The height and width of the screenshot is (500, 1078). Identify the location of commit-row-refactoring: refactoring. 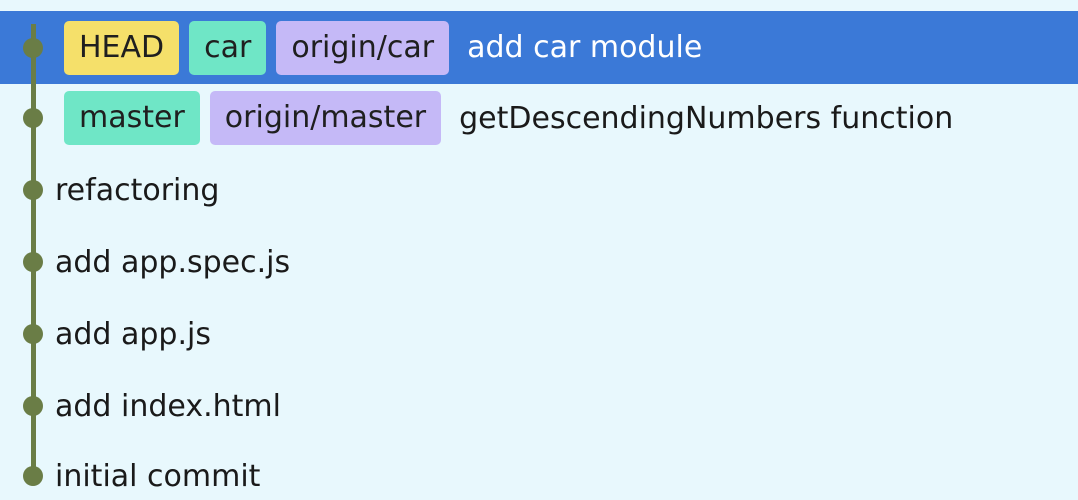
(539, 190).